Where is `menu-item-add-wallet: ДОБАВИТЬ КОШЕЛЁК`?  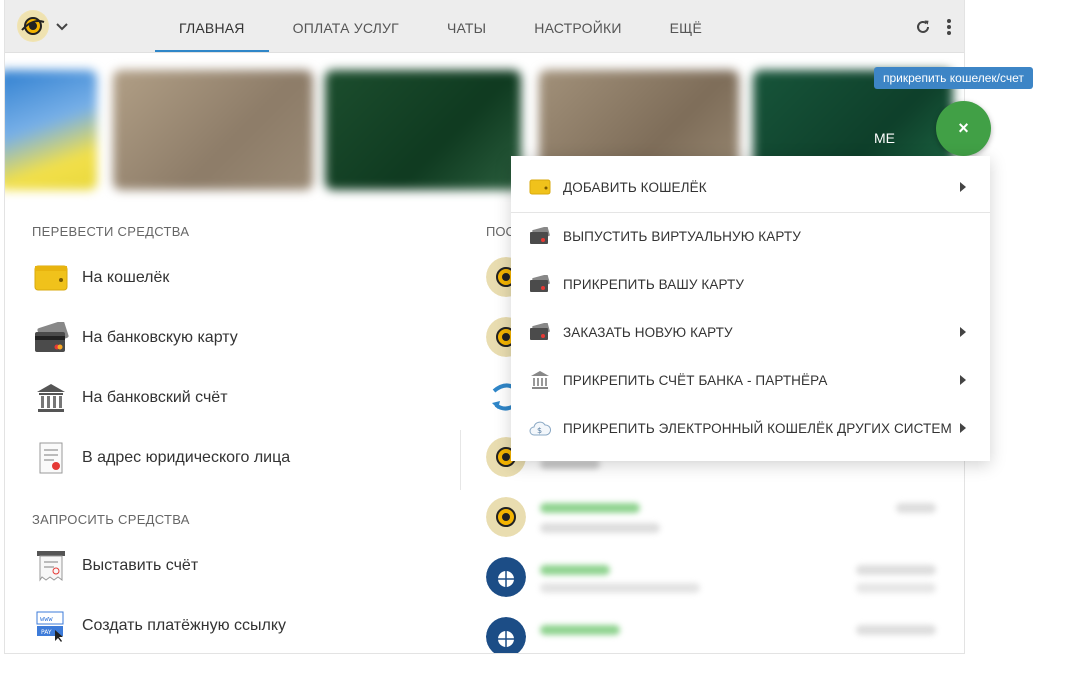
menu-item-add-wallet: ДОБАВИТЬ КОШЕЛЁК is located at coordinates (750, 187).